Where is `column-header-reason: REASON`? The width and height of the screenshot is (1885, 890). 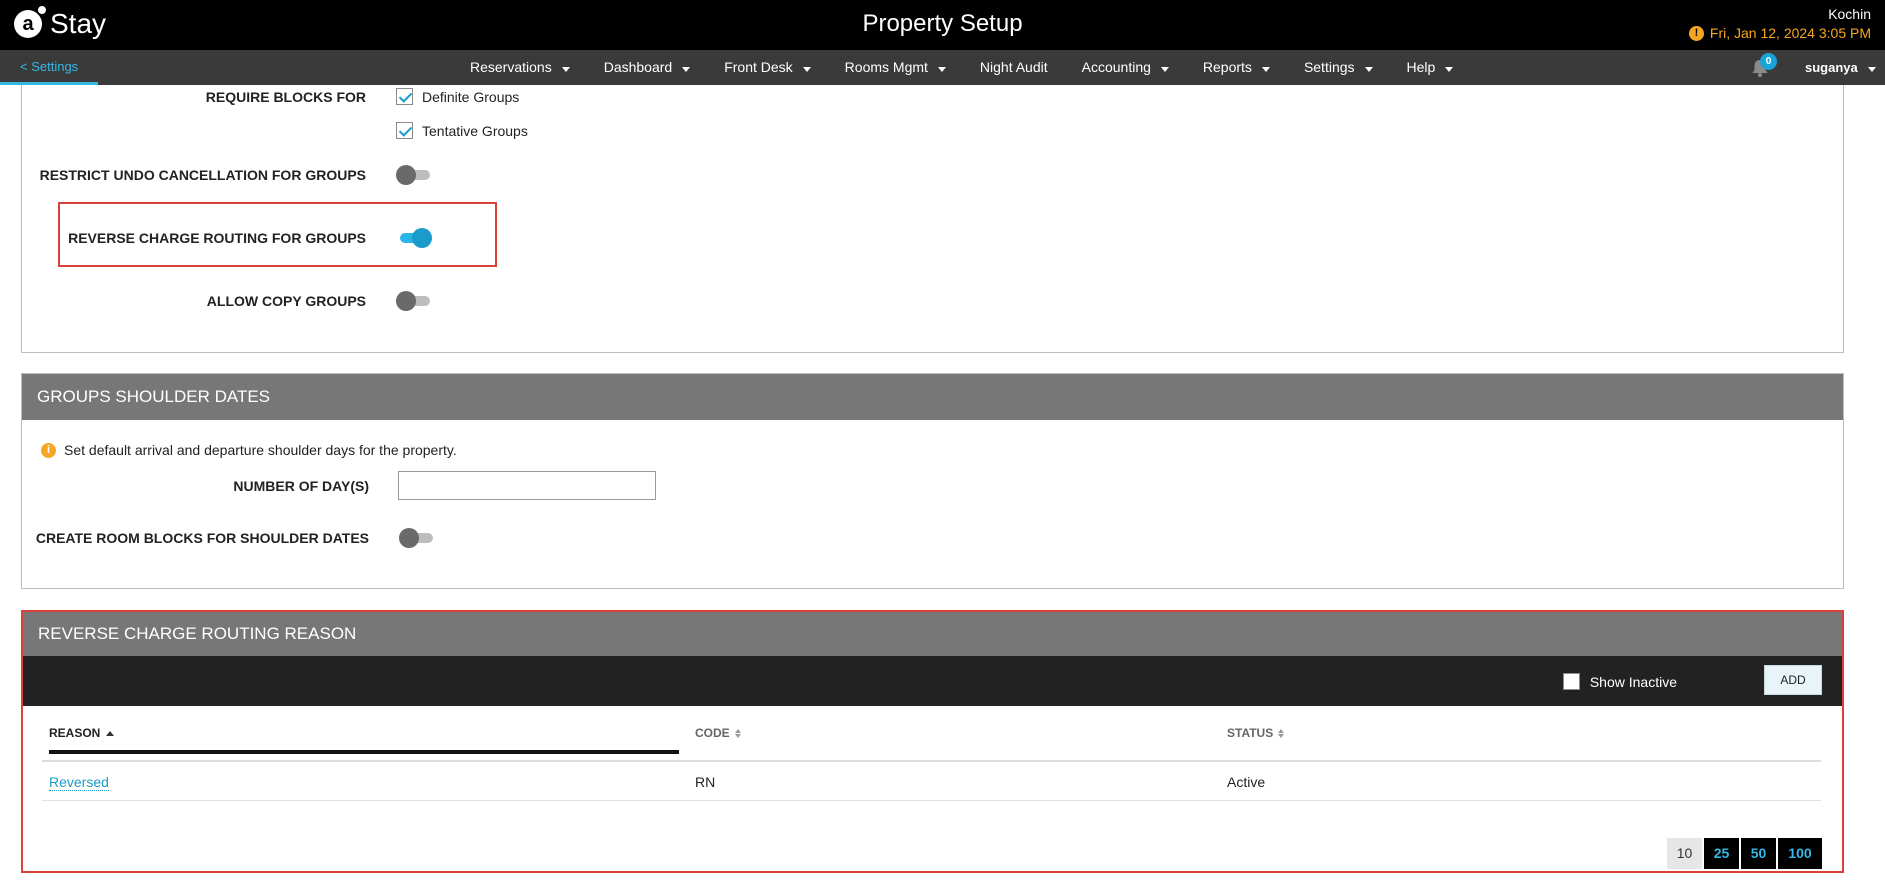
column-header-reason: REASON is located at coordinates (82, 733).